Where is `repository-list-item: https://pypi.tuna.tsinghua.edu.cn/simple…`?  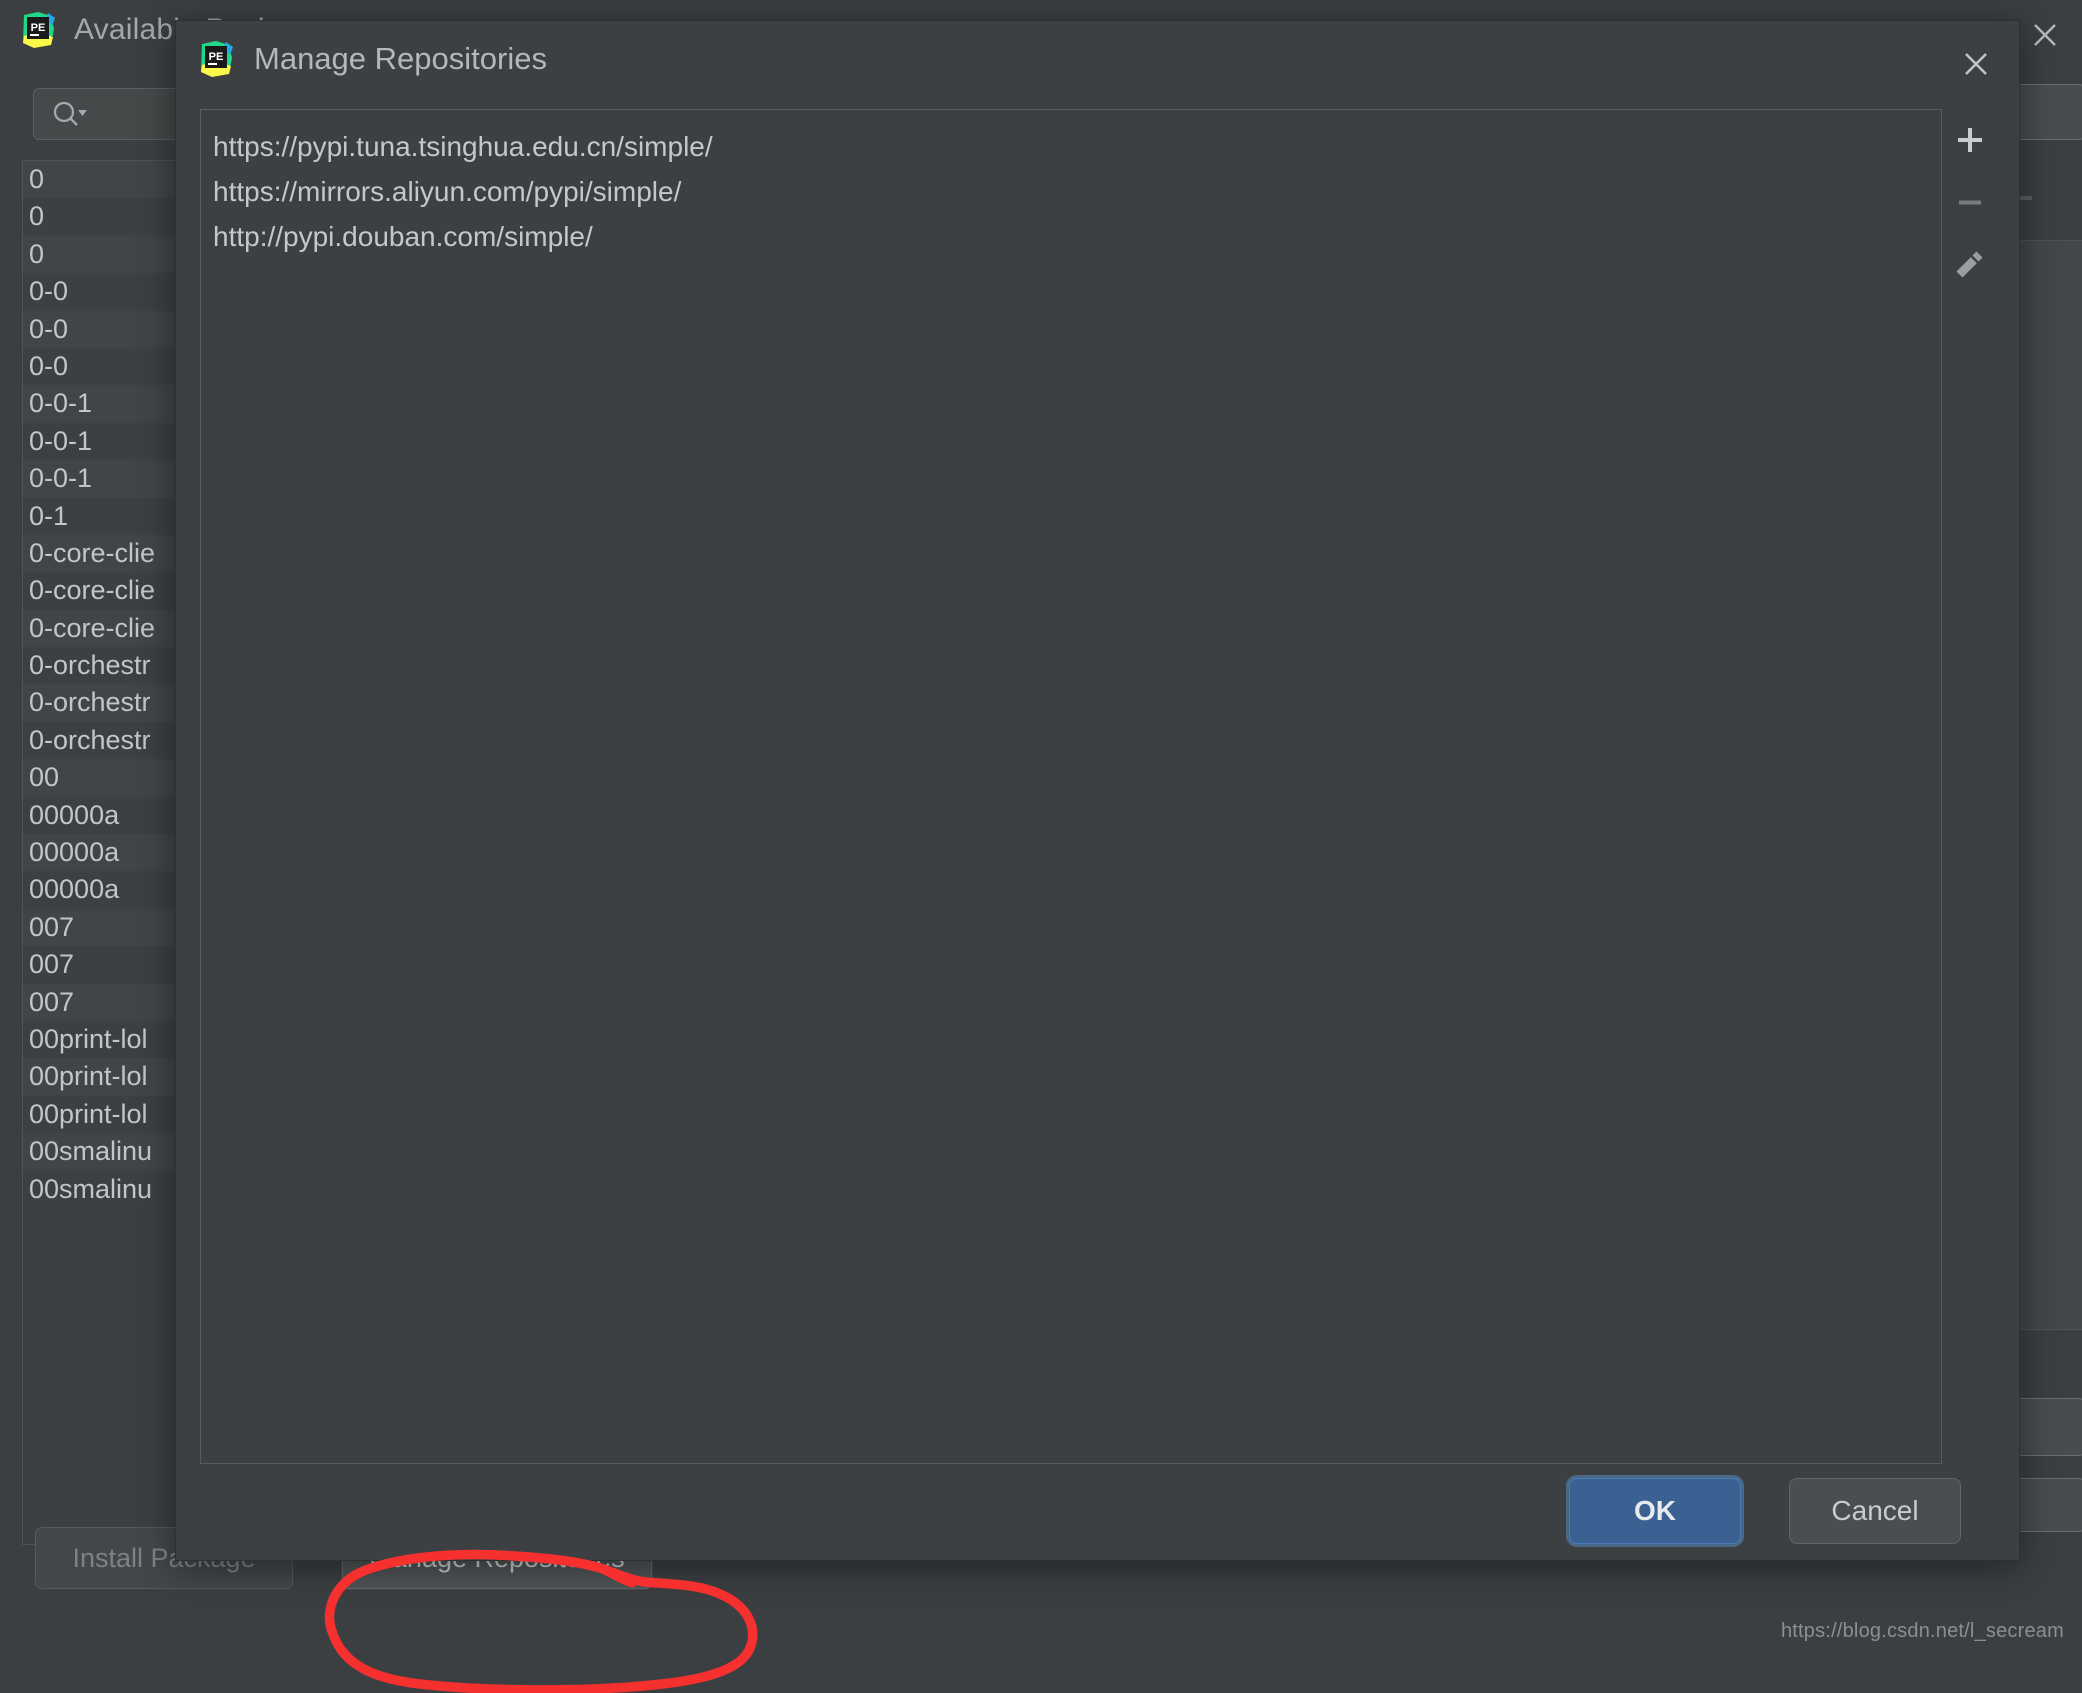 repository-list-item: https://pypi.tuna.tsinghua.edu.cn/simple… is located at coordinates (1071, 146).